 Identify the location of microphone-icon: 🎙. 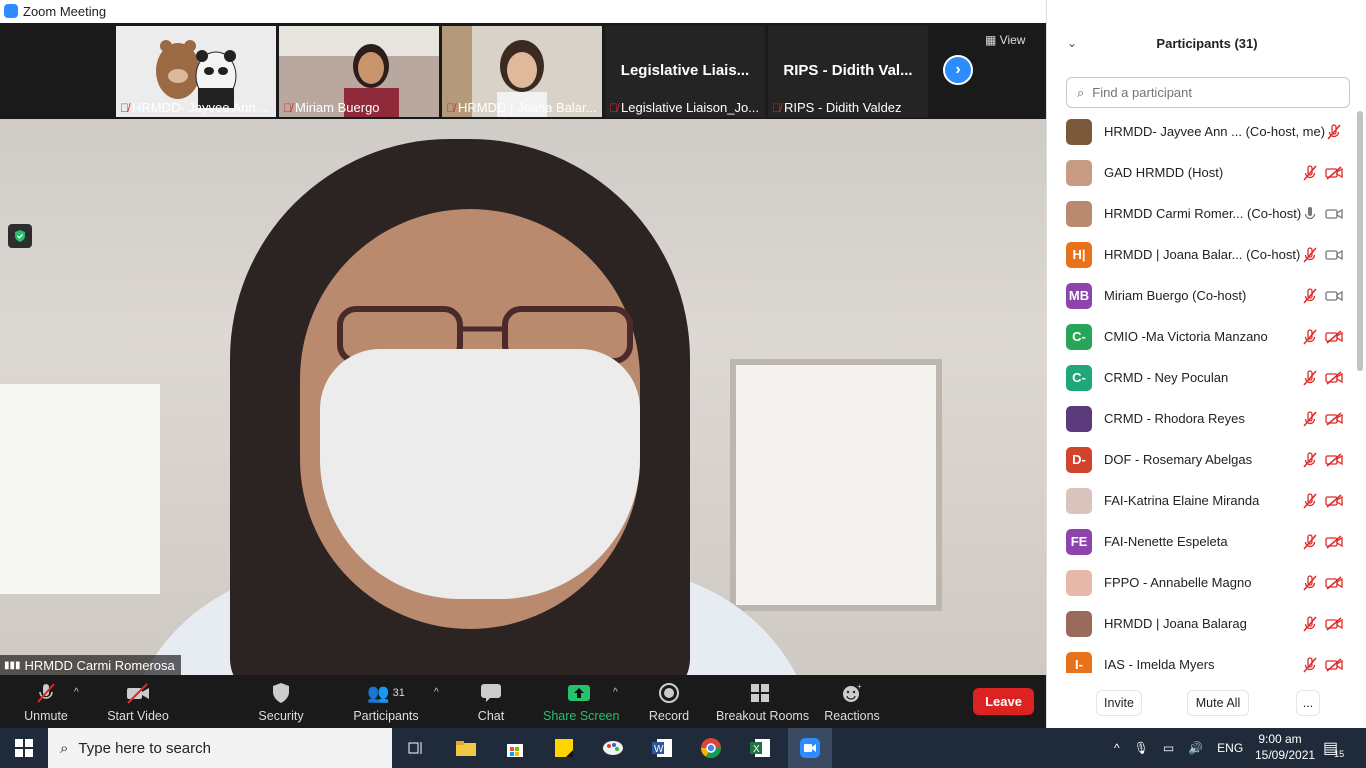
(1141, 748).